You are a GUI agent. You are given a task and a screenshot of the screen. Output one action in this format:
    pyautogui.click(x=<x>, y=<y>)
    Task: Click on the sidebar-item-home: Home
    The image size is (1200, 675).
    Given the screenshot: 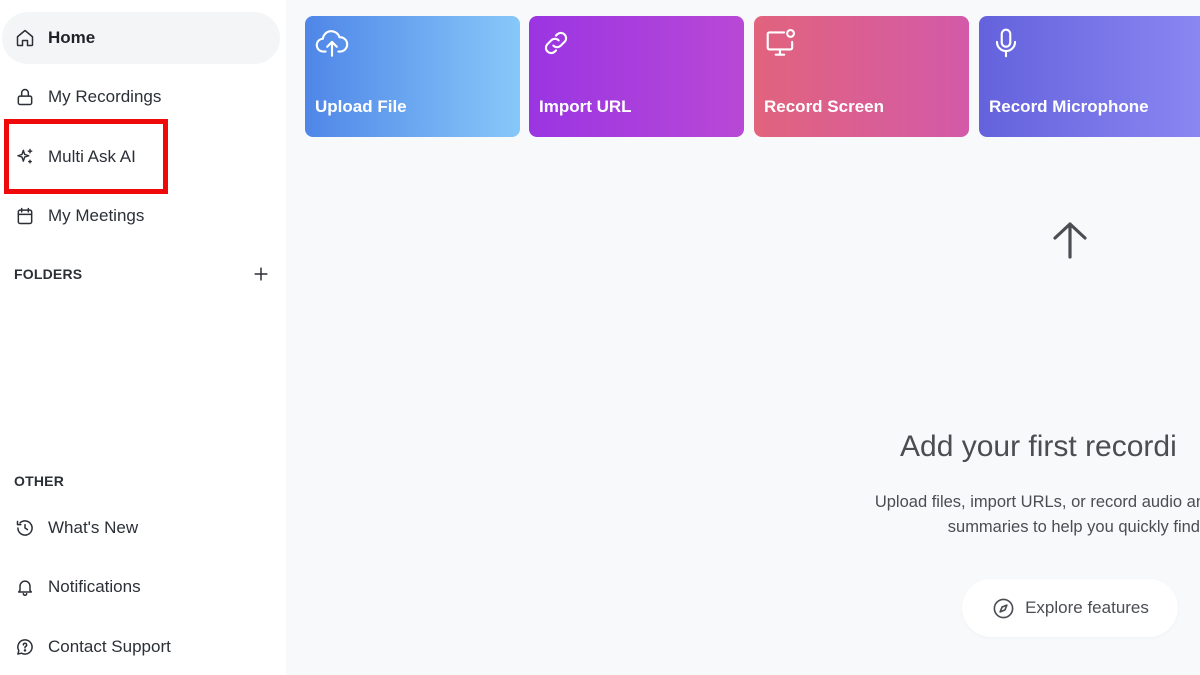 What is the action you would take?
    pyautogui.click(x=141, y=38)
    